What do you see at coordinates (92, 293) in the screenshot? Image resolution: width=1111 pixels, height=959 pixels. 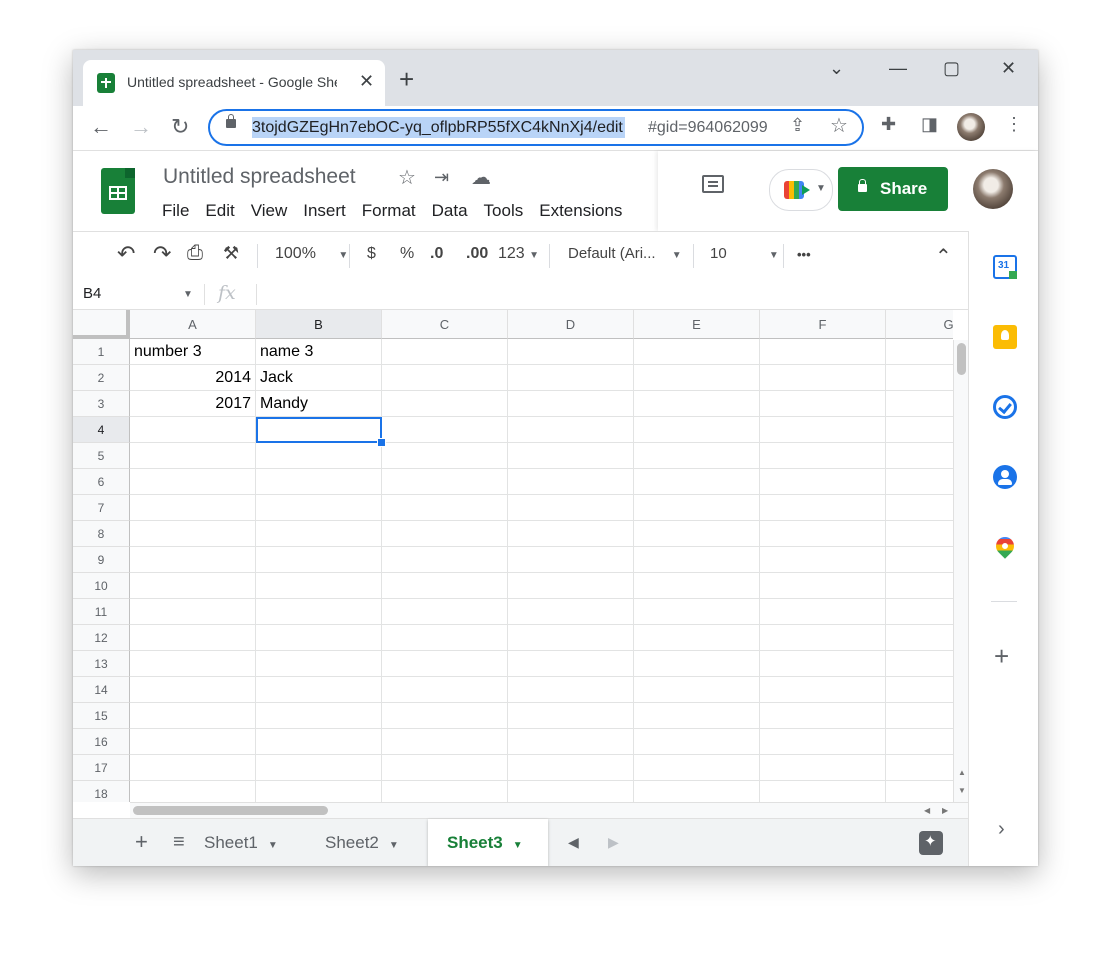 I see `name-box: B4` at bounding box center [92, 293].